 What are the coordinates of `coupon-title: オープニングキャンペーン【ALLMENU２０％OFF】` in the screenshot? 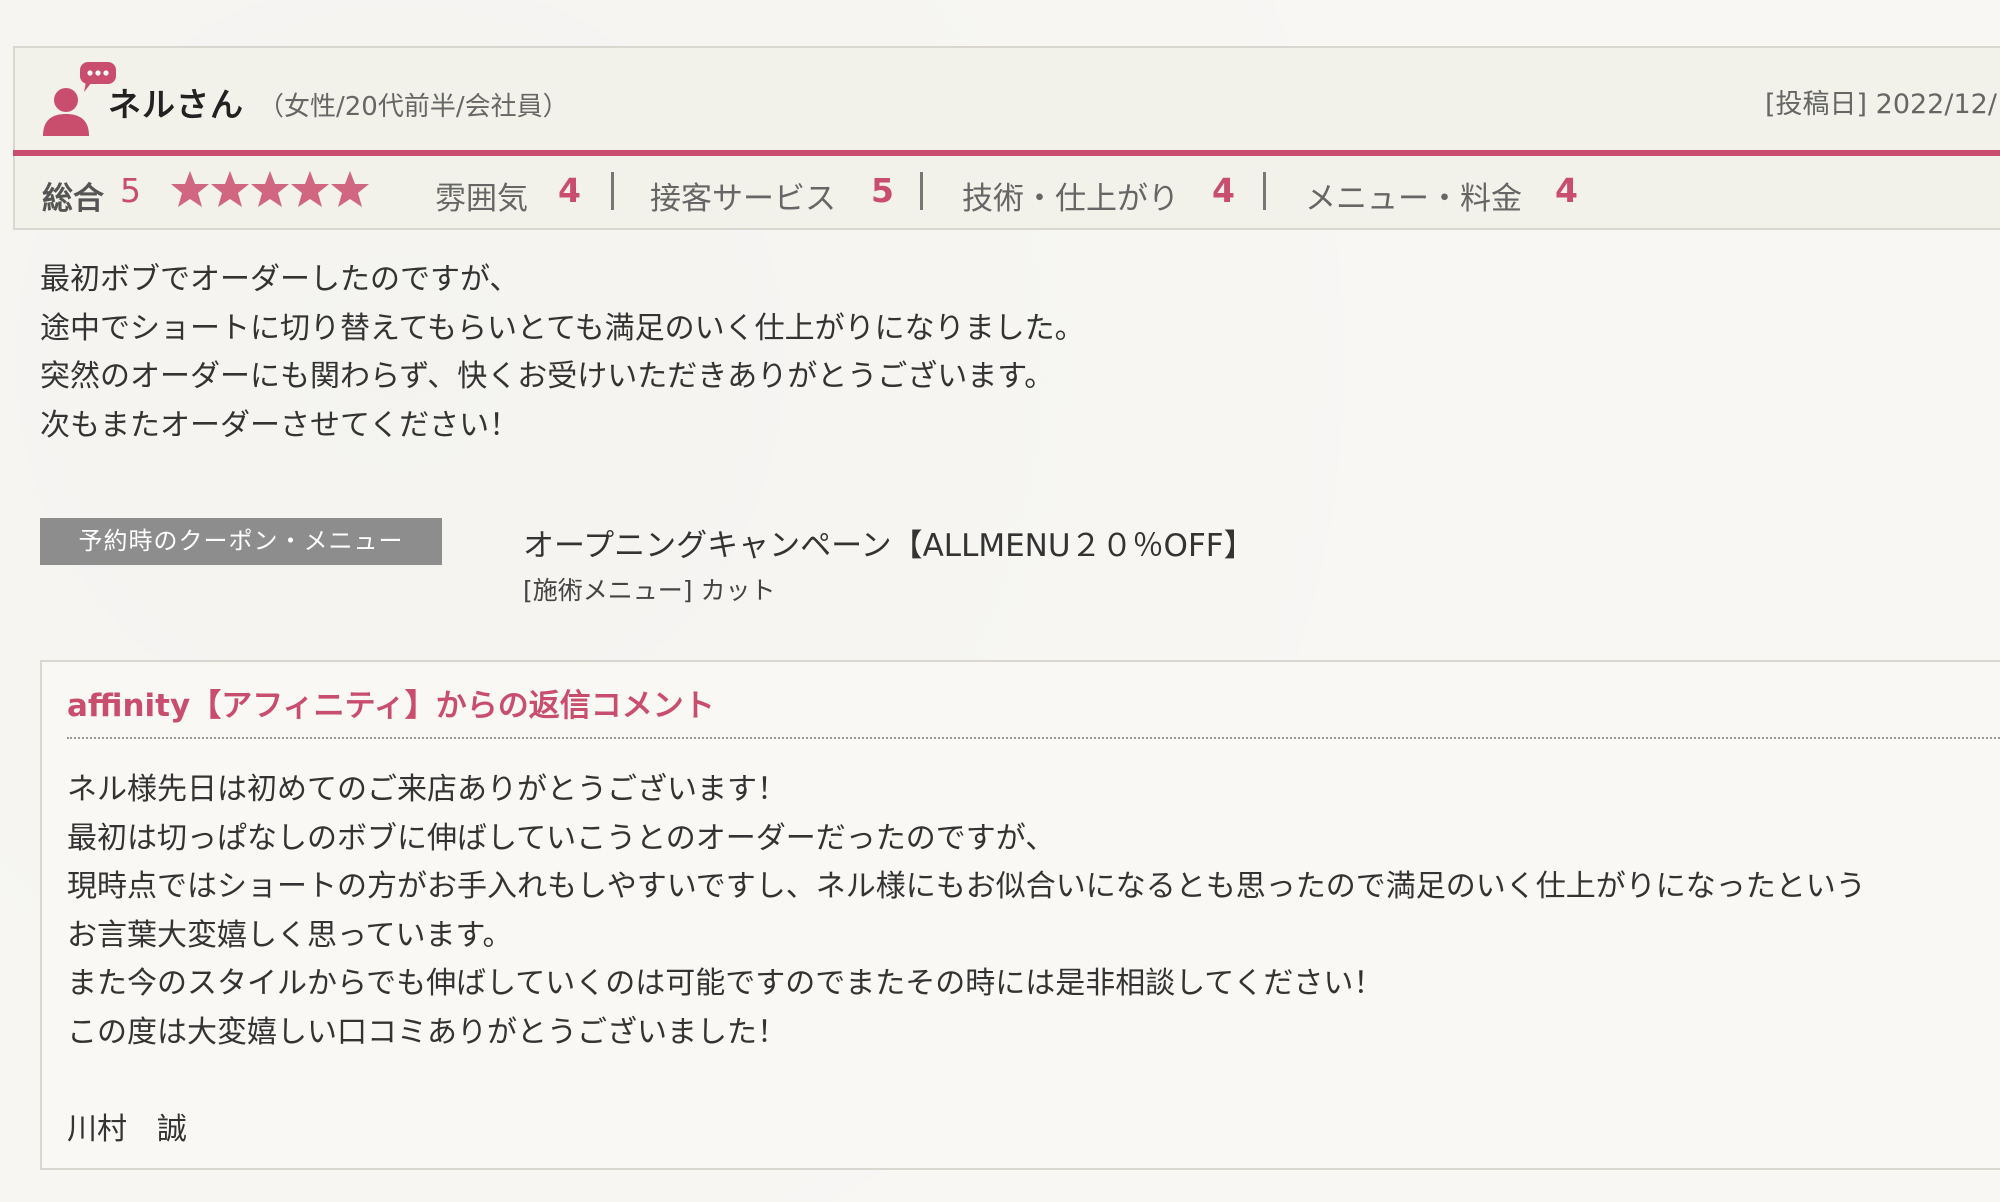 It's located at (889, 546).